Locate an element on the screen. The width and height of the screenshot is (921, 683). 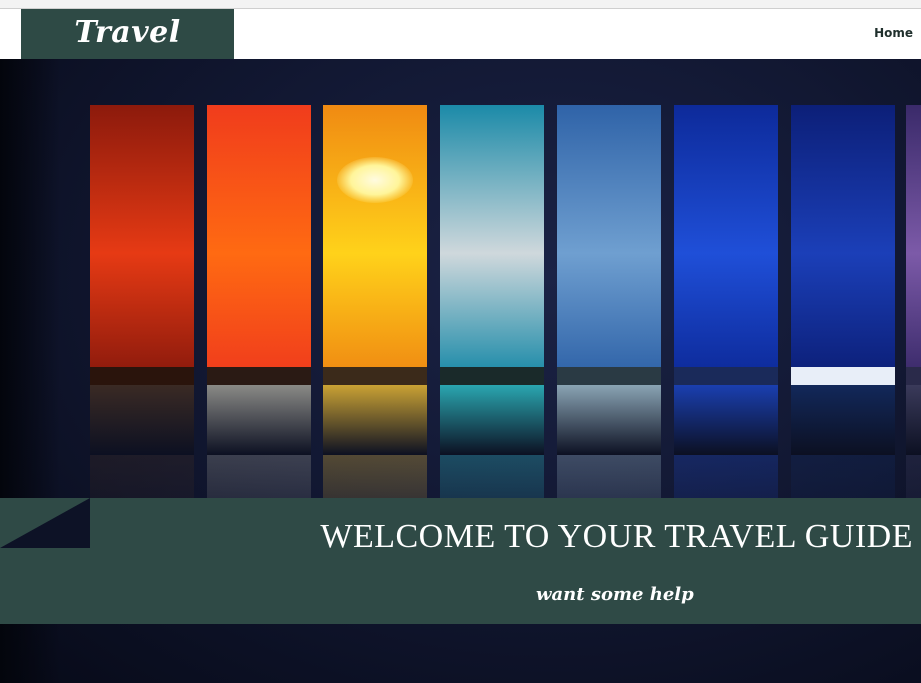
hero-photo-panel-violet-edge is located at coordinates (913, 280).